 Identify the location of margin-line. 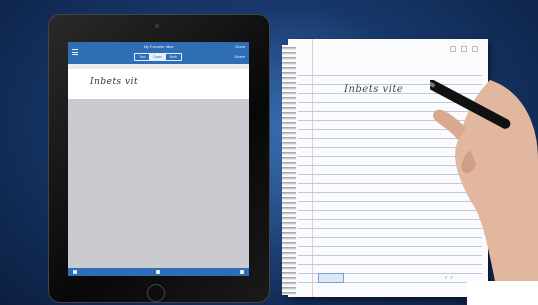
(312, 168).